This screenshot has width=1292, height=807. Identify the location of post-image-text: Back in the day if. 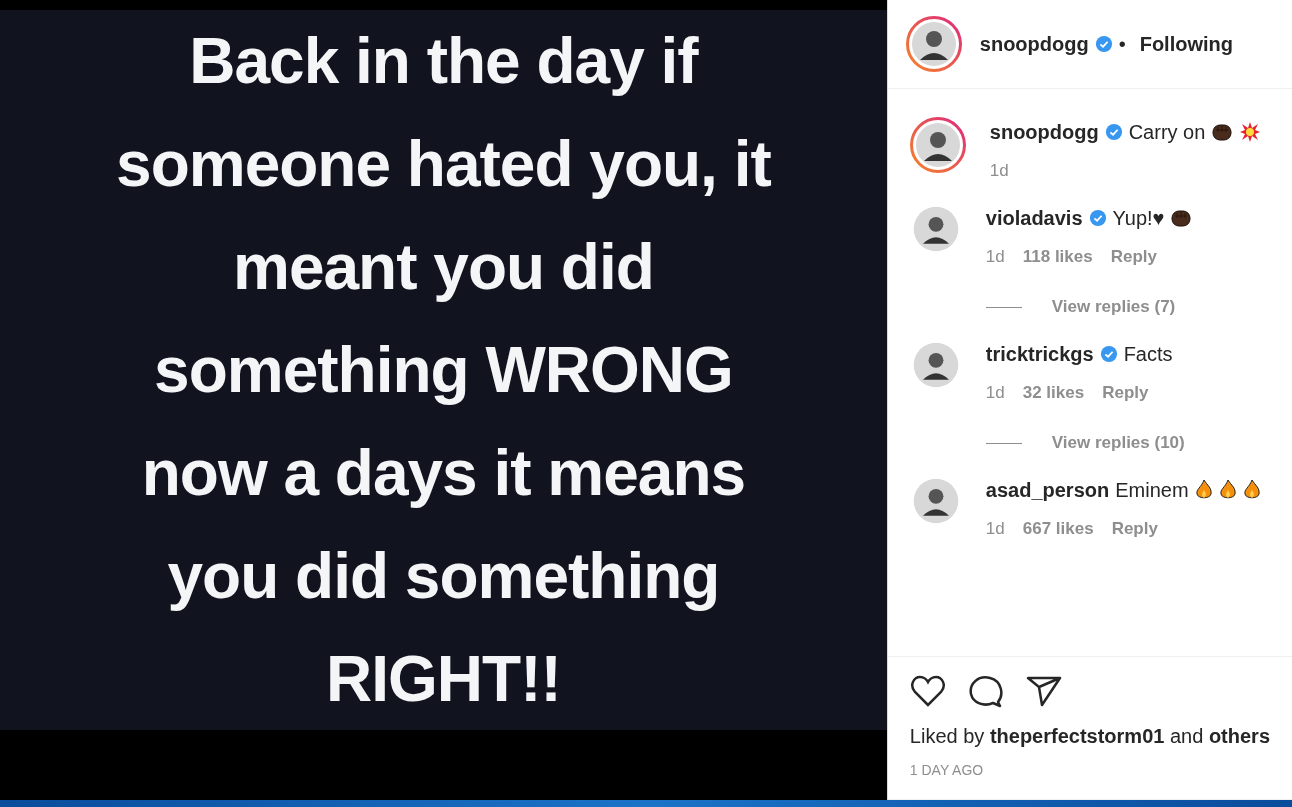
(443, 61).